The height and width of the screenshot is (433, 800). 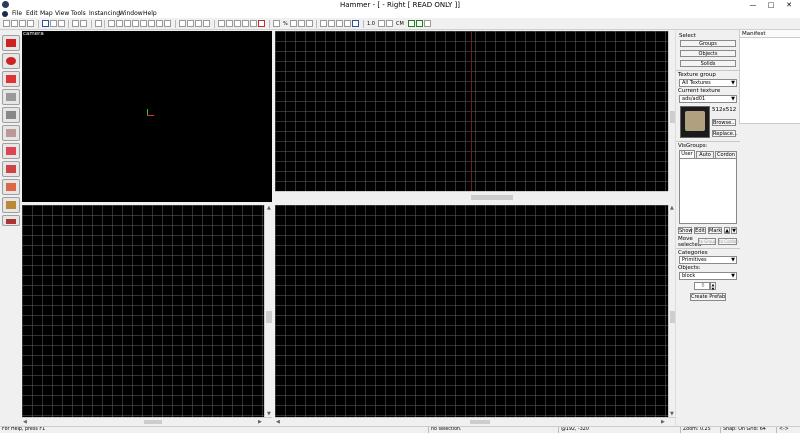 What do you see at coordinates (147, 116) in the screenshot?
I see `camera-viewport: camera` at bounding box center [147, 116].